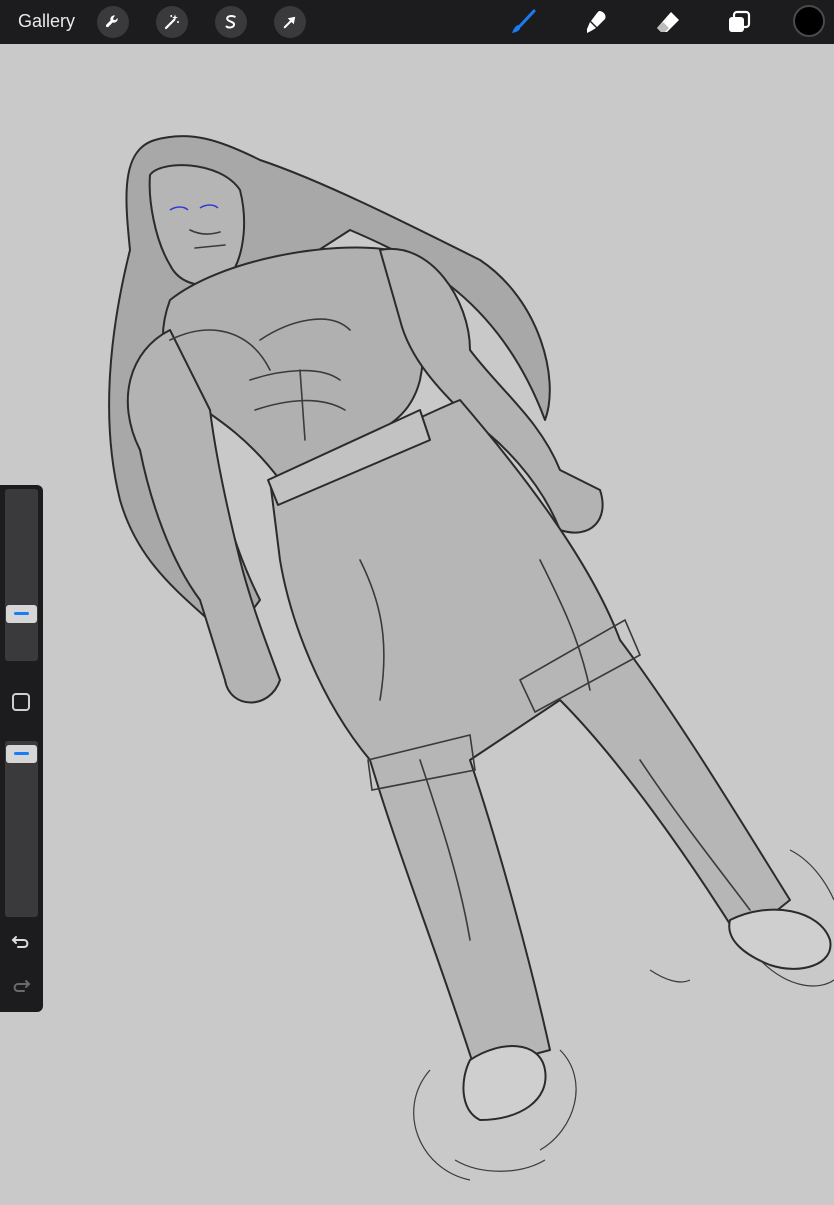  I want to click on right-shoe-shape, so click(780, 939).